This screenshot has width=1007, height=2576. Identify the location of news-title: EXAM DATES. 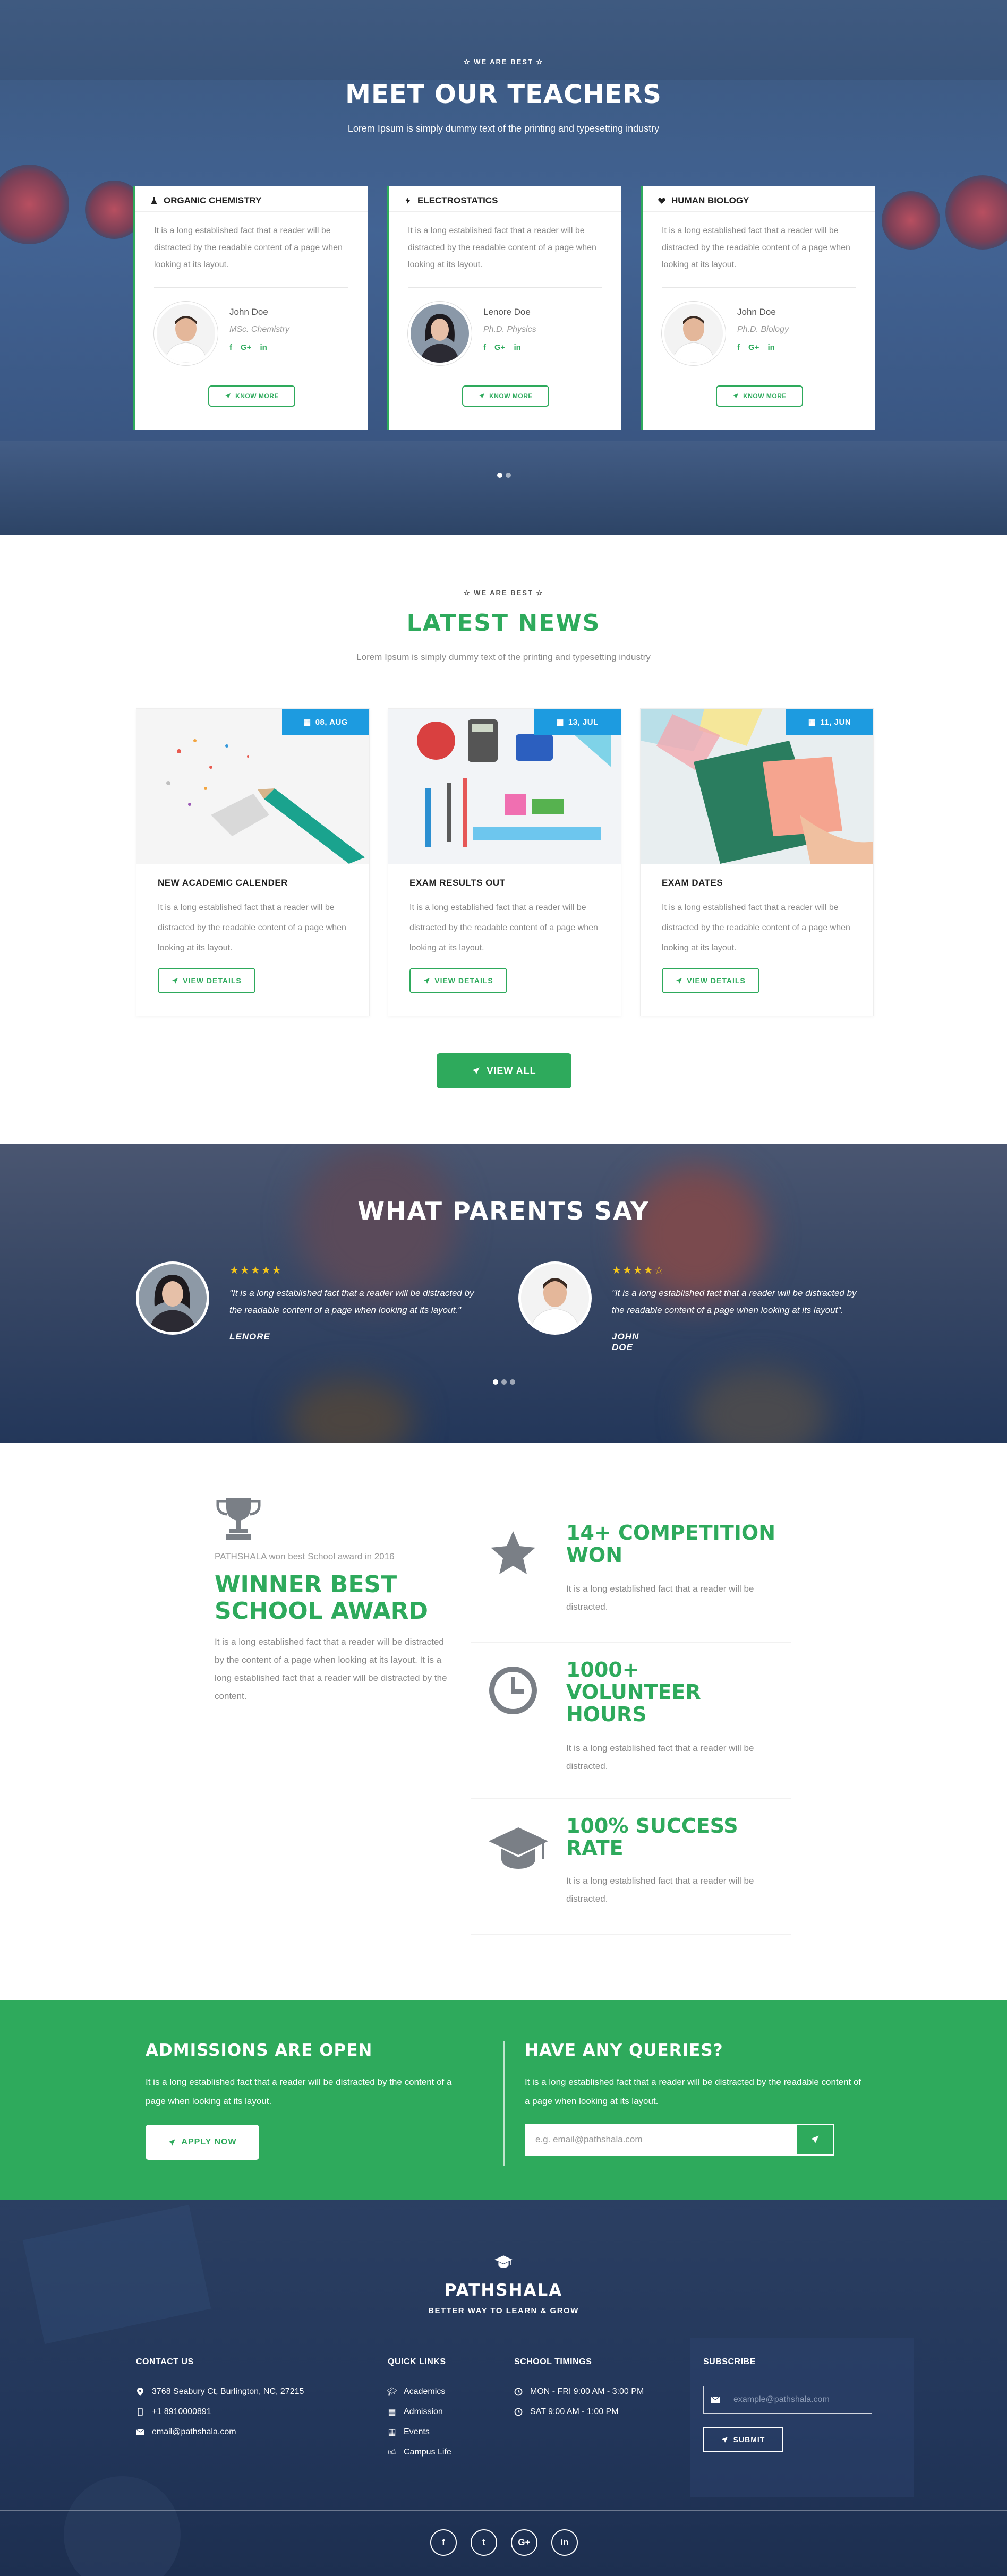
(757, 876).